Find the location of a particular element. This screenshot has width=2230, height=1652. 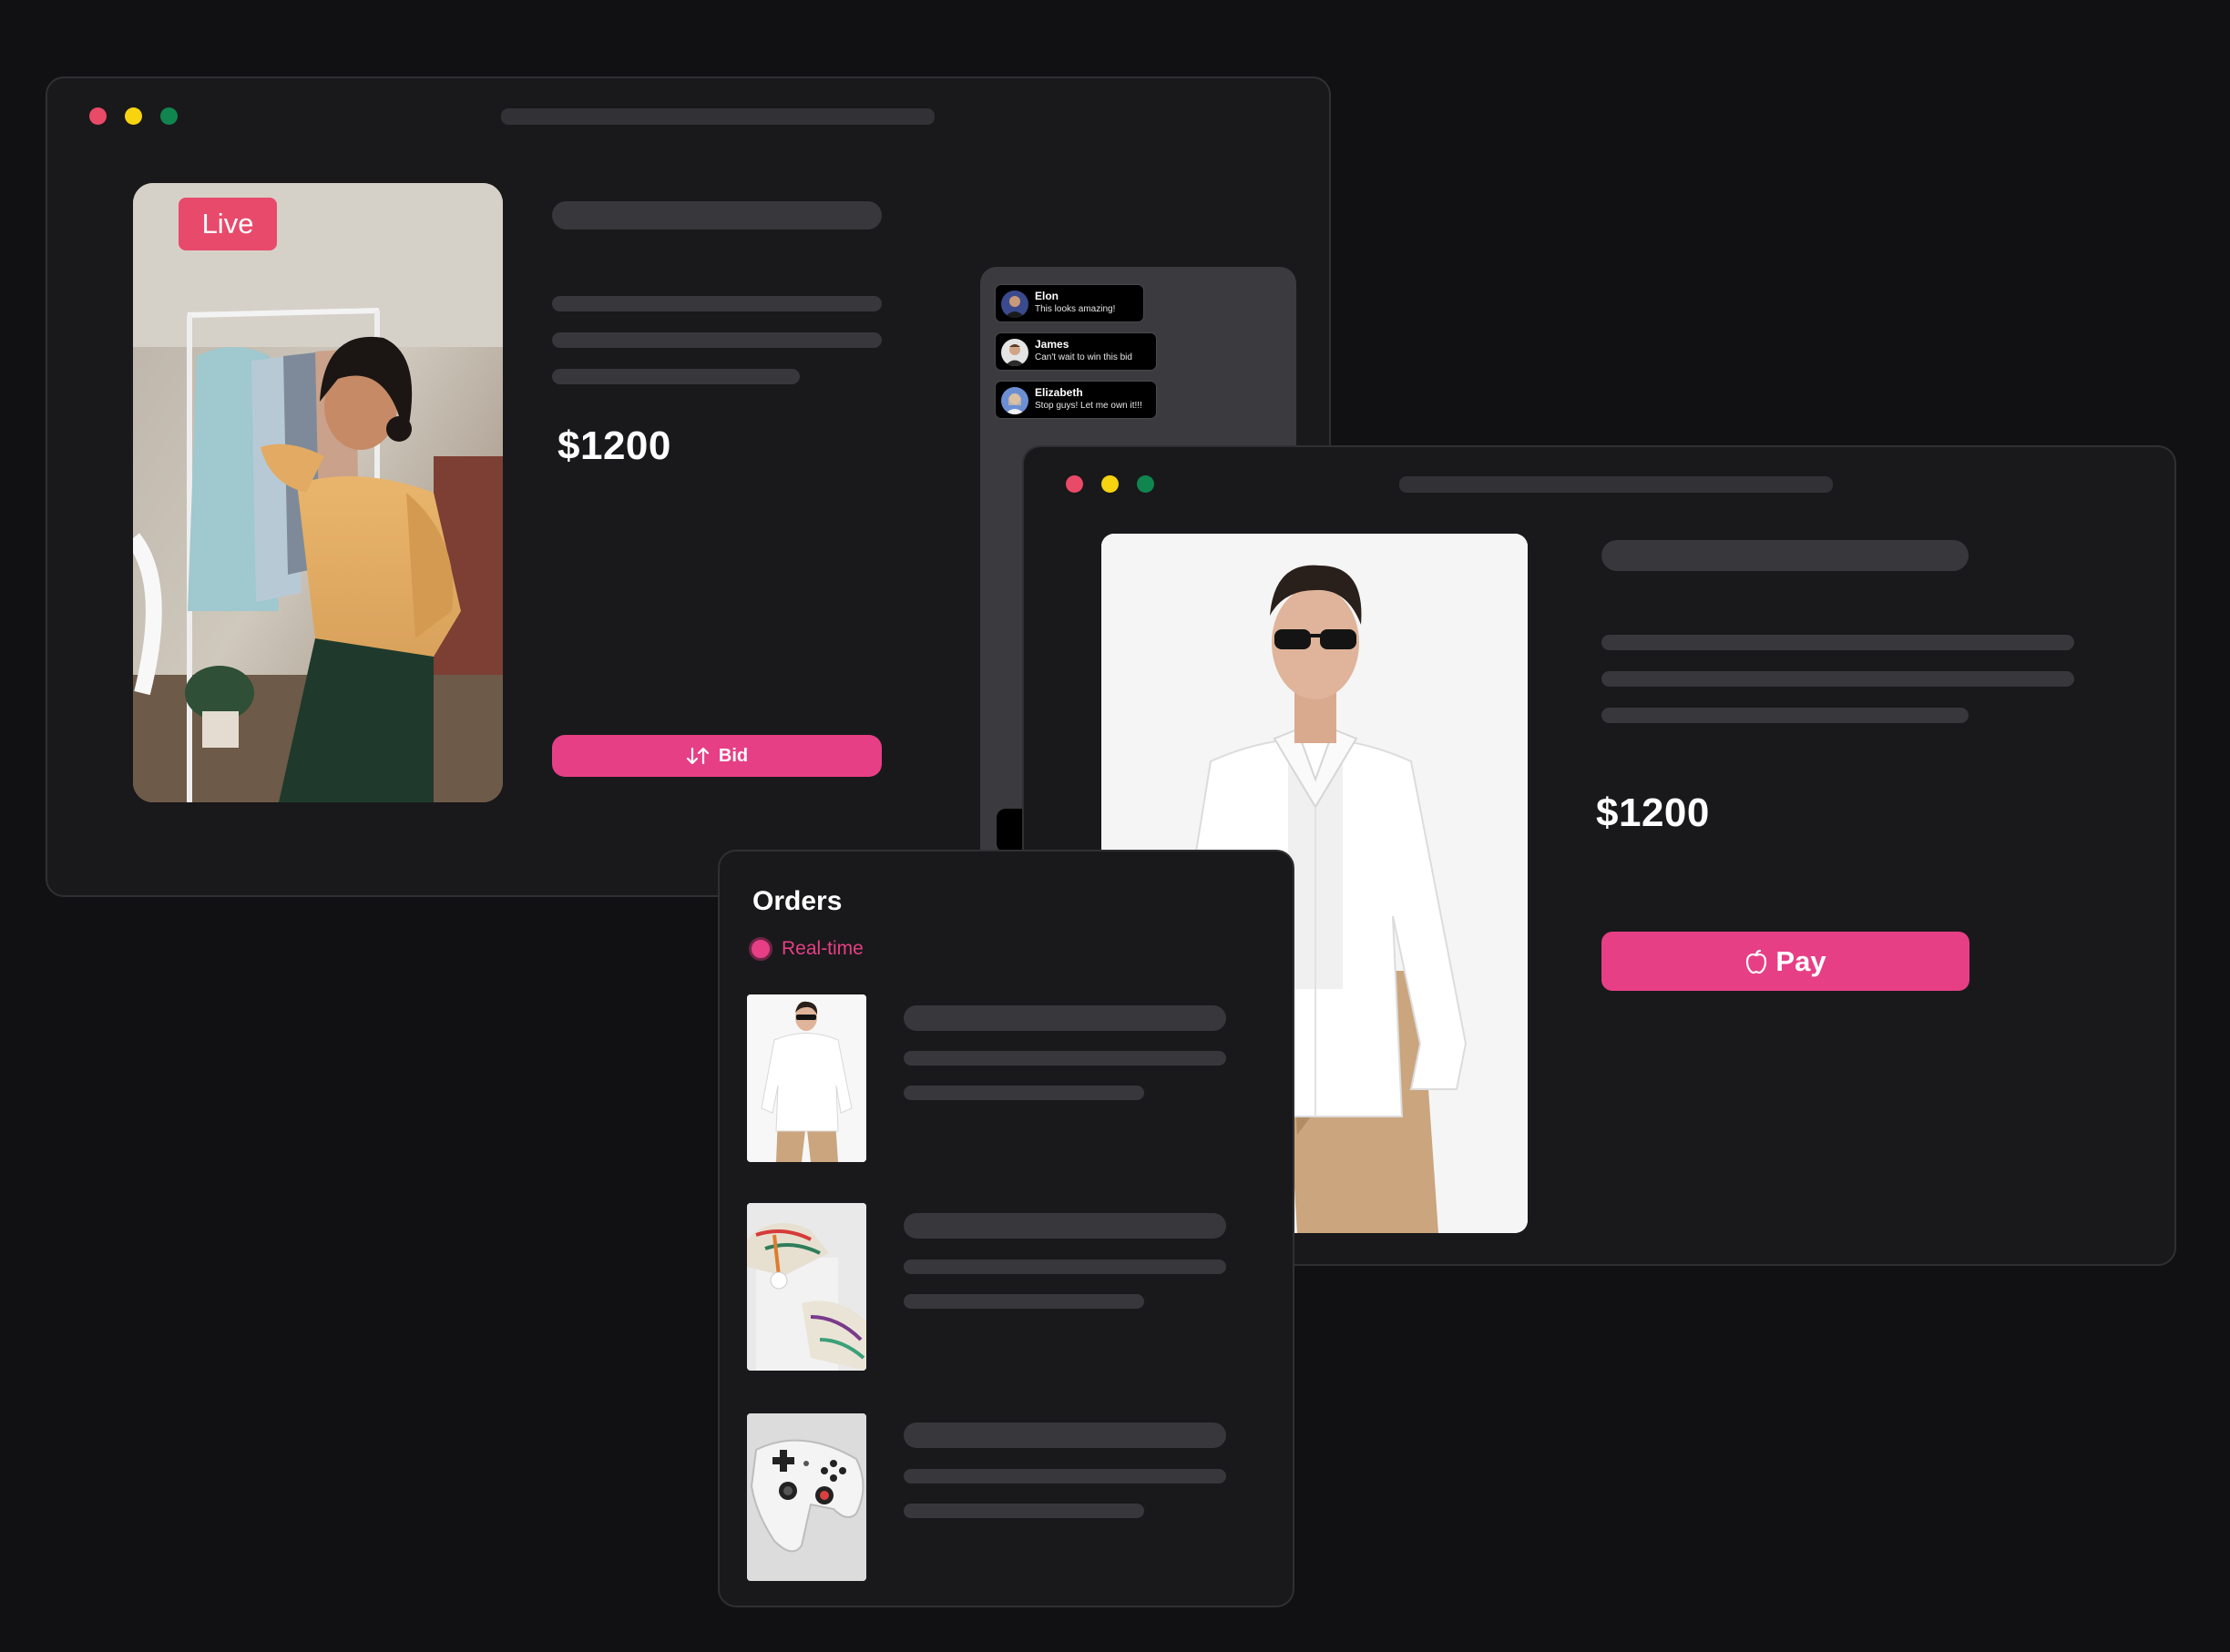

realtime-radio-dot is located at coordinates (760, 949).